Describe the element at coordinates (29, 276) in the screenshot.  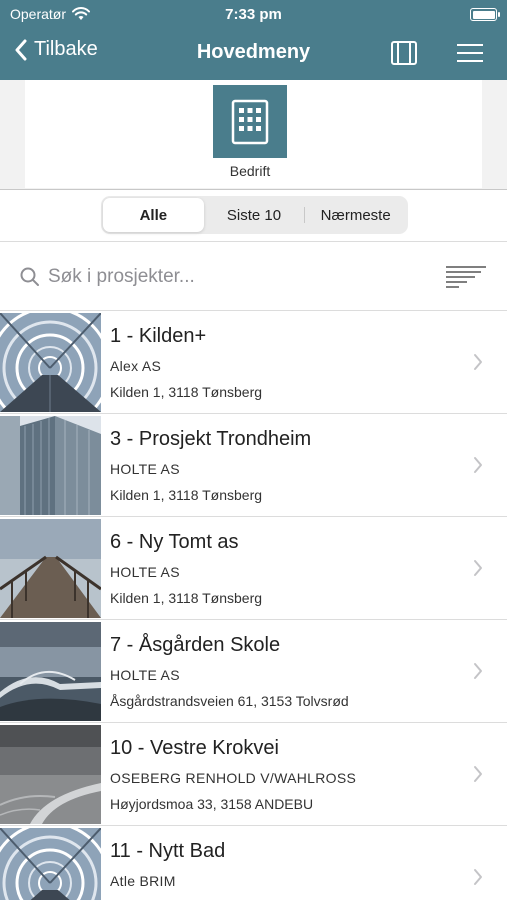
I see `search-icon` at that location.